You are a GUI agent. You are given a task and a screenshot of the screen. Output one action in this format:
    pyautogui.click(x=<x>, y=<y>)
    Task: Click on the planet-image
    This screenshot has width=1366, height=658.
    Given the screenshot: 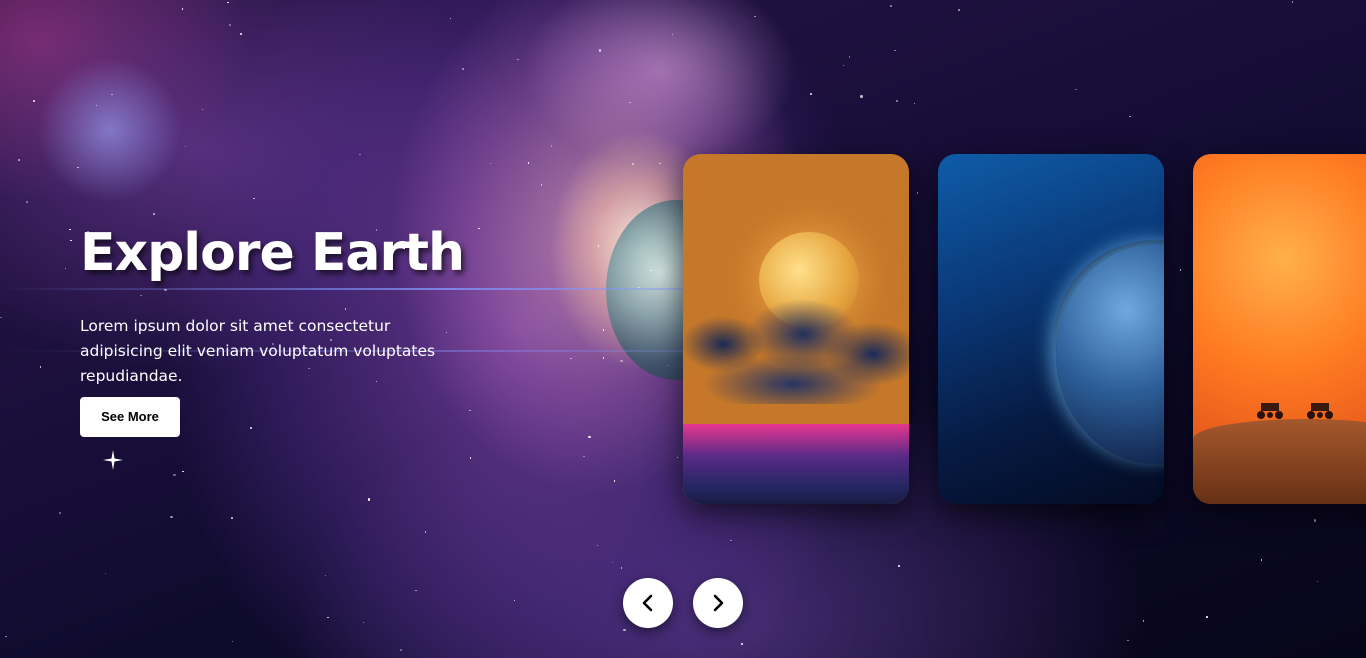 What is the action you would take?
    pyautogui.click(x=1110, y=354)
    